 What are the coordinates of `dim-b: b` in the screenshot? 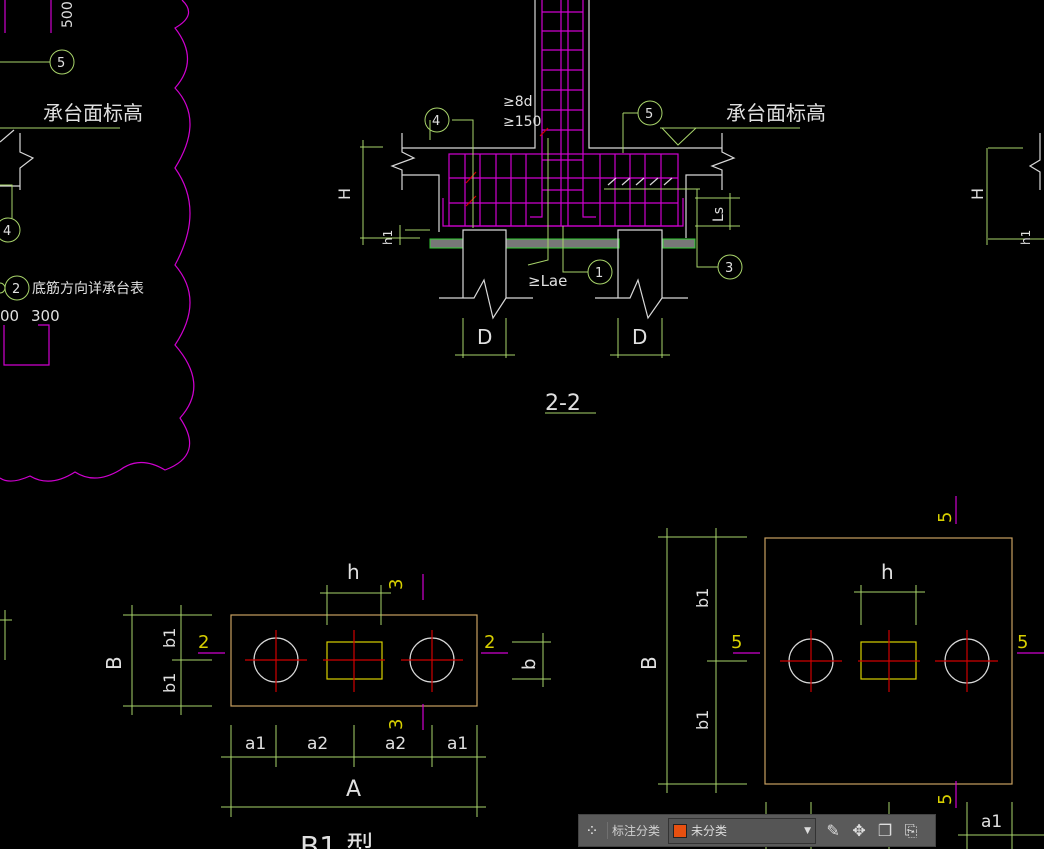 It's located at (529, 664).